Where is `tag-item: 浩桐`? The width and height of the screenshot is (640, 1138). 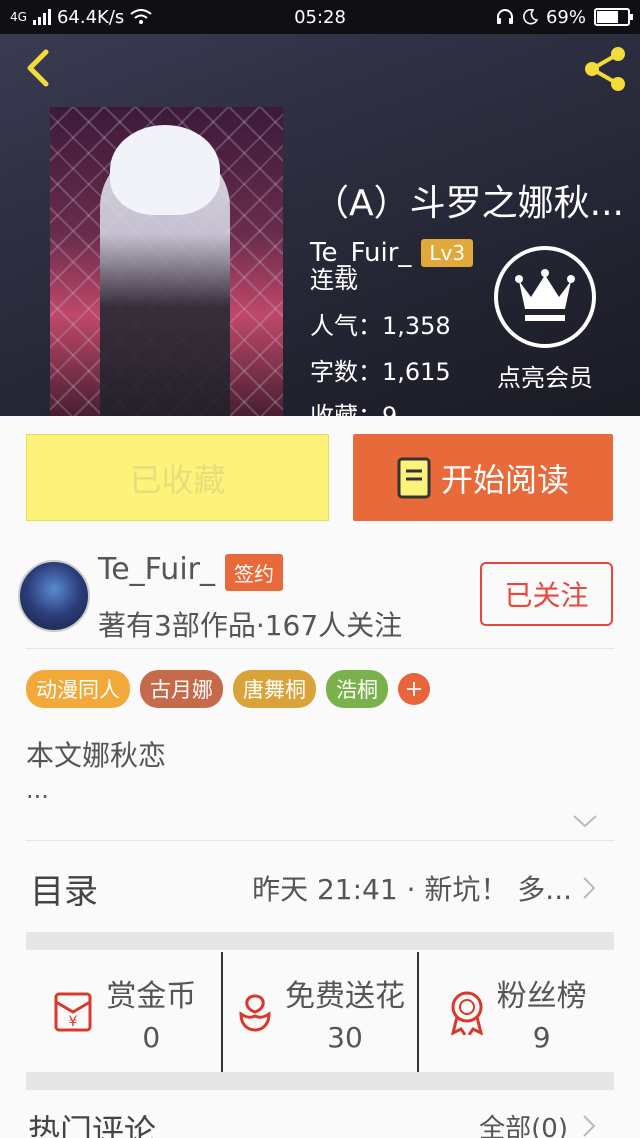
tag-item: 浩桐 is located at coordinates (357, 689).